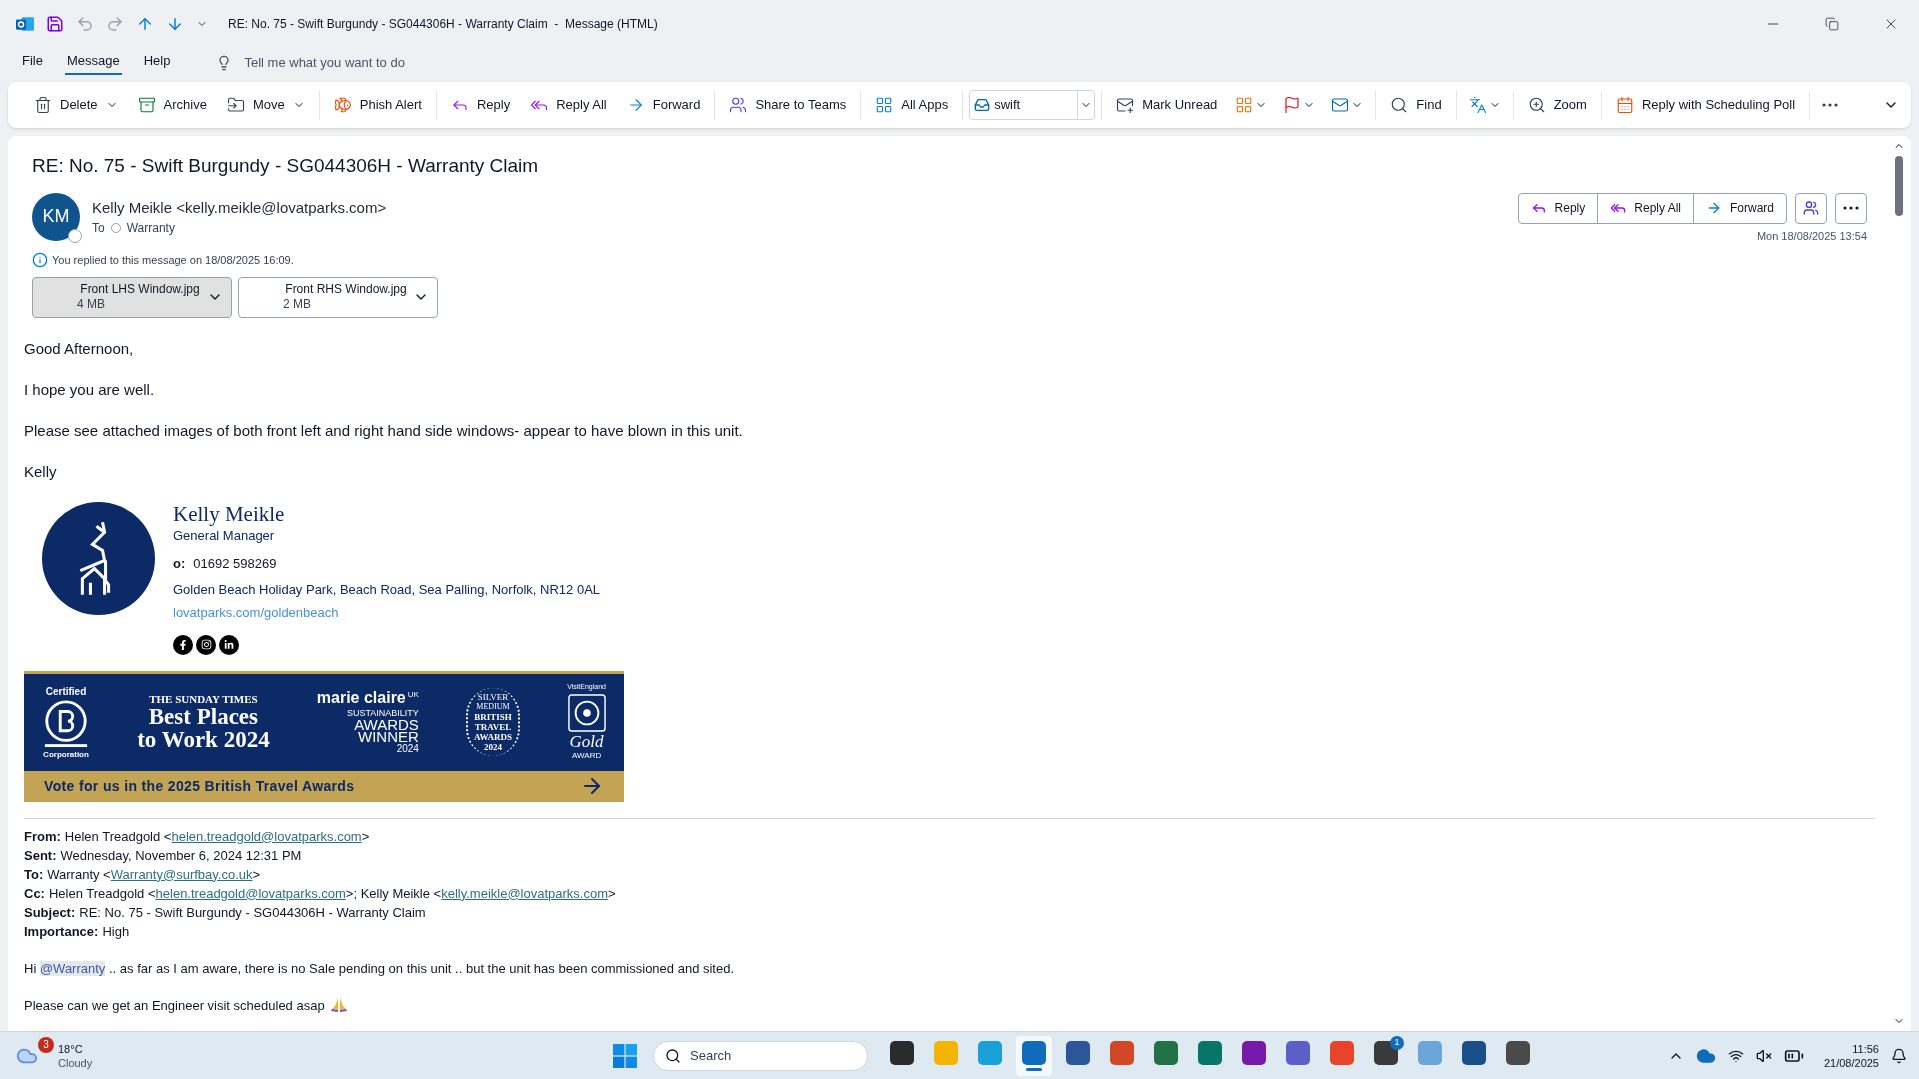  What do you see at coordinates (1557, 105) in the screenshot?
I see `ribbon-button: Zoom` at bounding box center [1557, 105].